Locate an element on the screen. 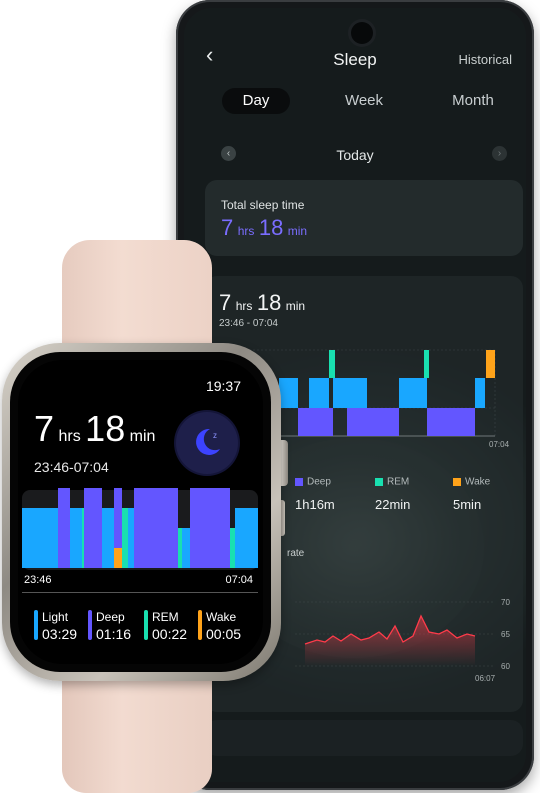  watch-stat-rem-label: REM is located at coordinates (165, 617).